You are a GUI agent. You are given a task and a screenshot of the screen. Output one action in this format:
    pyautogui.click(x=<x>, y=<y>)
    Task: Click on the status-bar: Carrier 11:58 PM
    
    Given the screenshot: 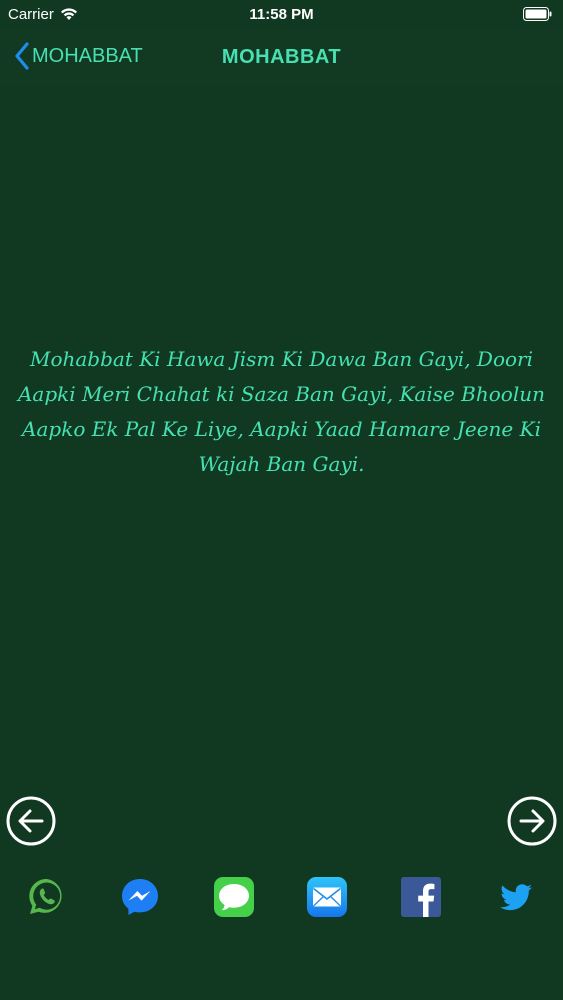 What is the action you would take?
    pyautogui.click(x=281, y=15)
    